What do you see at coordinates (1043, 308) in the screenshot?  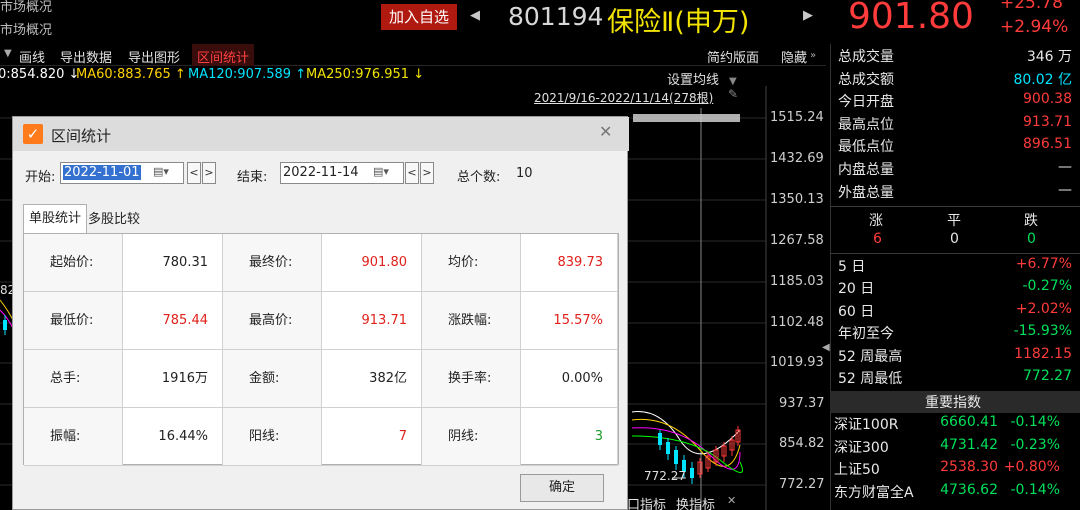 I see `period-value: +2.02%` at bounding box center [1043, 308].